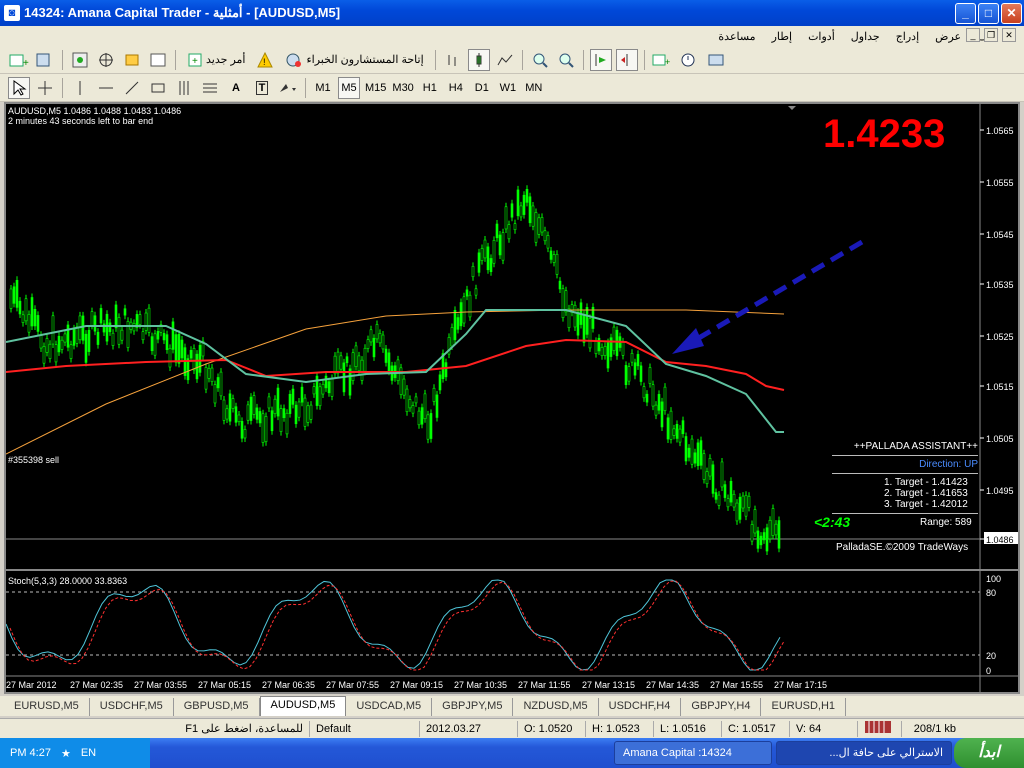  What do you see at coordinates (508, 88) in the screenshot?
I see `tf-w1: W1` at bounding box center [508, 88].